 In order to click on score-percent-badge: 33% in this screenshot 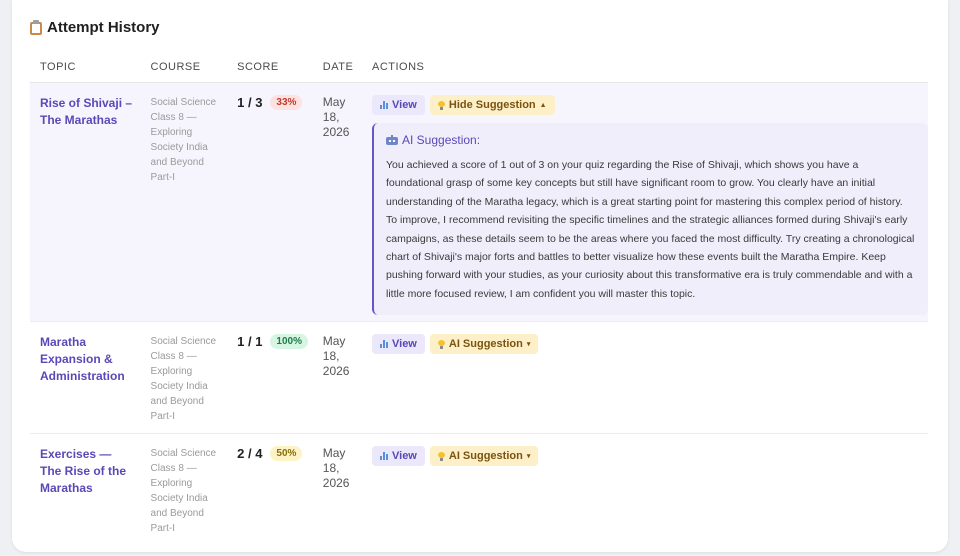, I will do `click(286, 102)`.